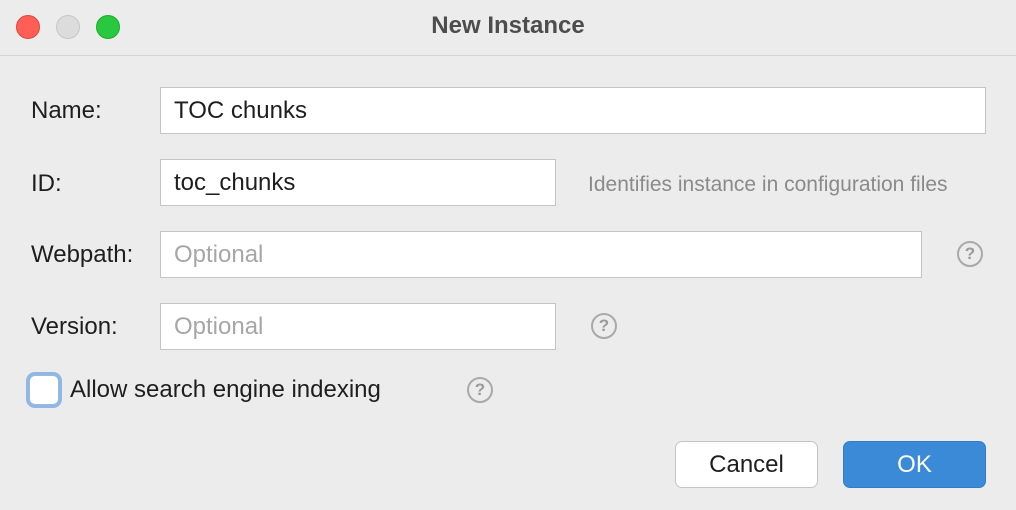 The height and width of the screenshot is (510, 1016). What do you see at coordinates (914, 464) in the screenshot?
I see `ok-button: OK` at bounding box center [914, 464].